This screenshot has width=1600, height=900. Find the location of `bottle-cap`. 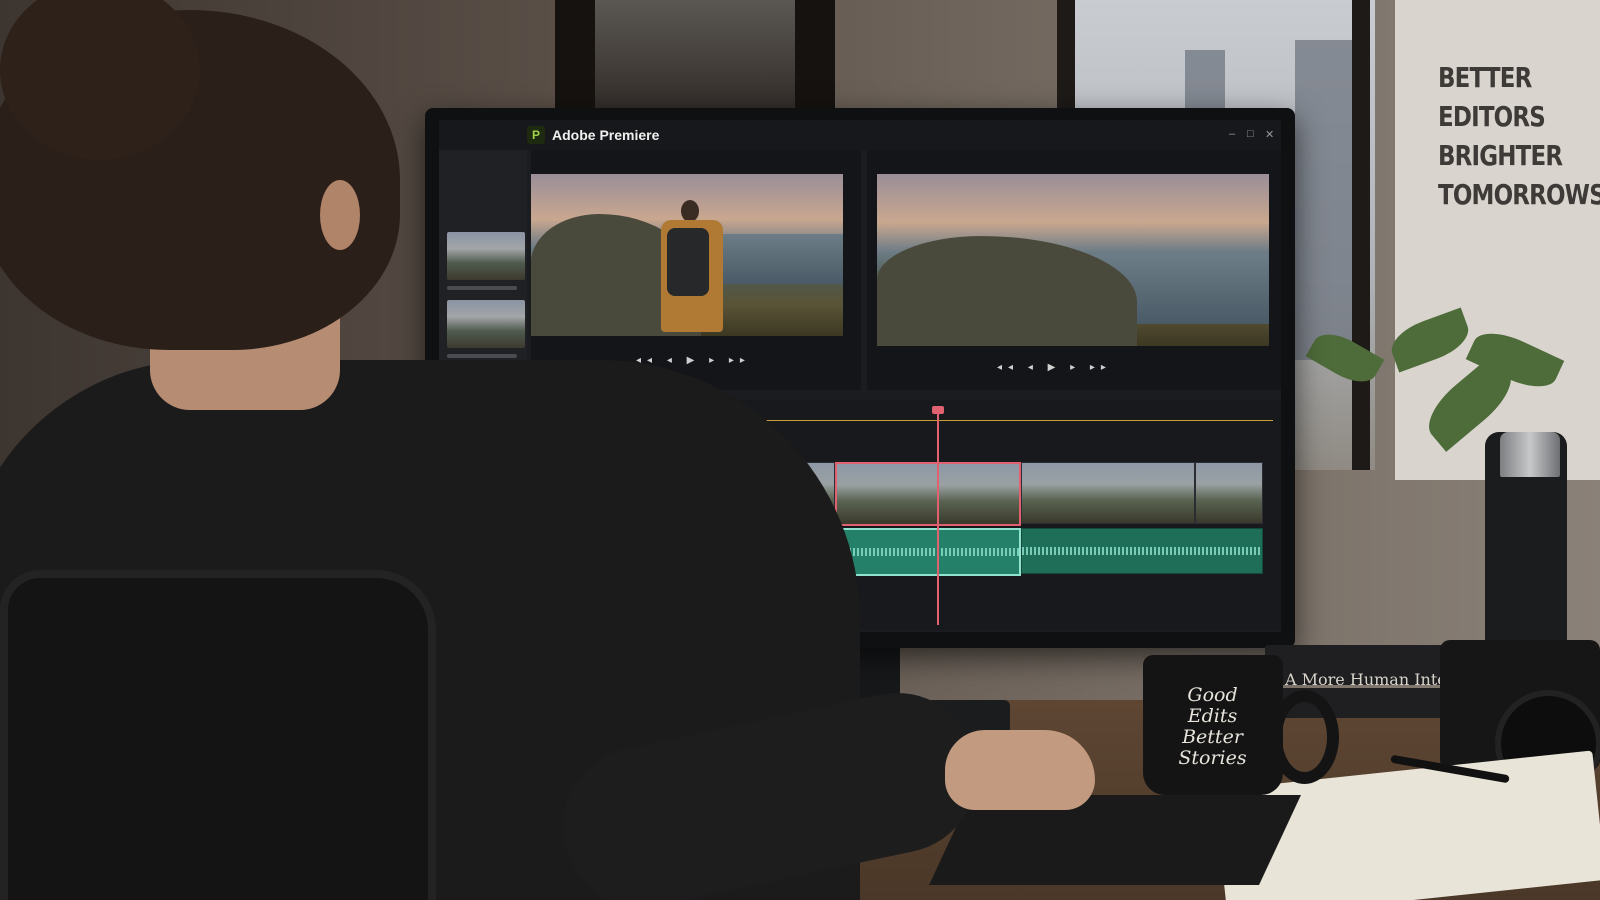

bottle-cap is located at coordinates (1530, 454).